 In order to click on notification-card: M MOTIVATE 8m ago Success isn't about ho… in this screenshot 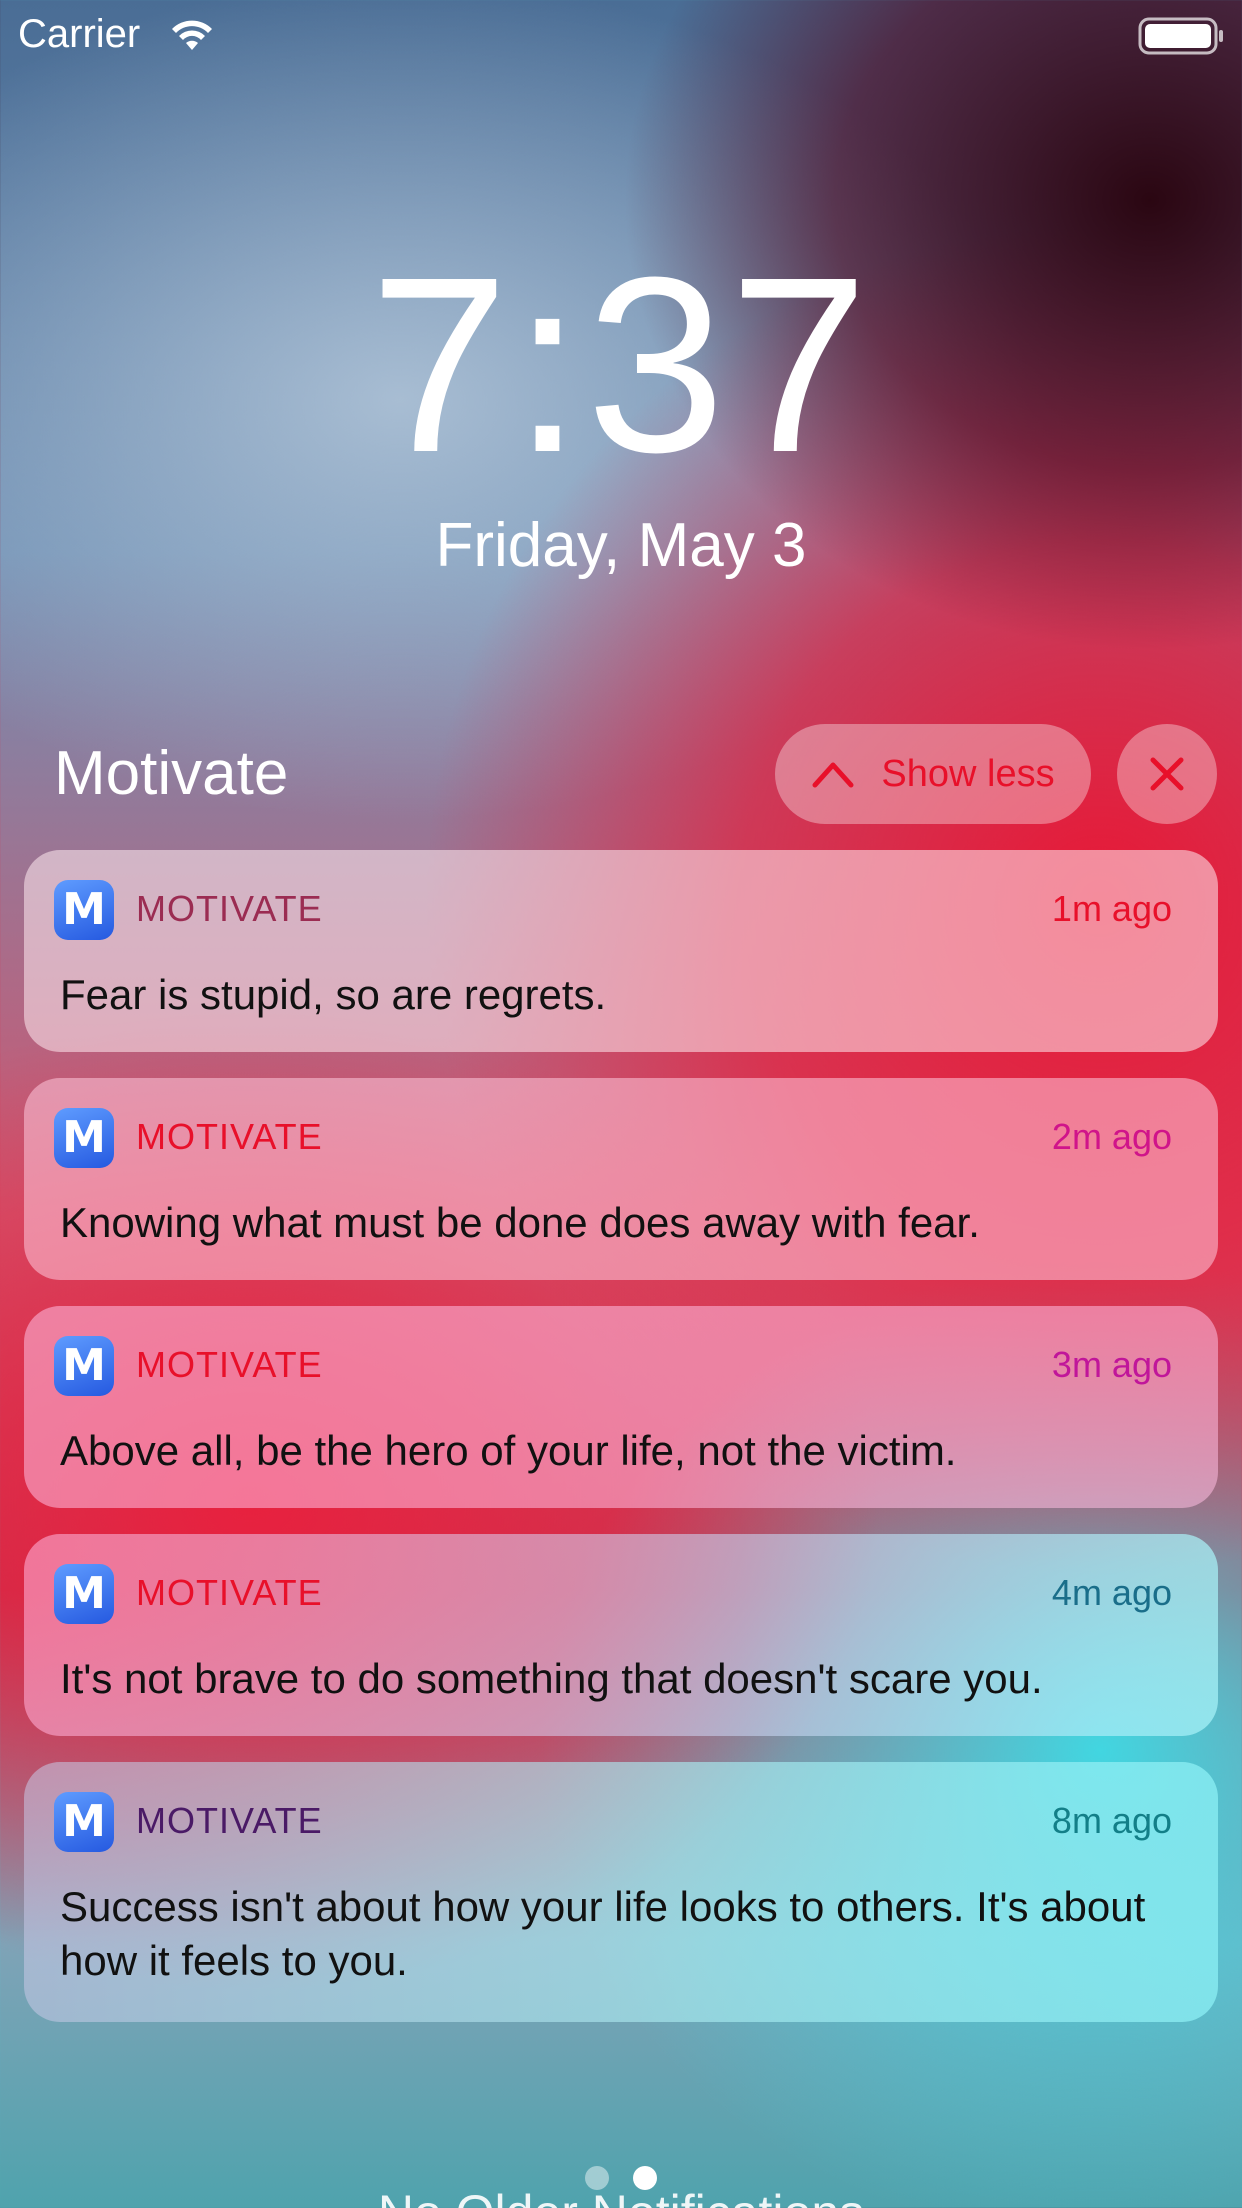, I will do `click(621, 1892)`.